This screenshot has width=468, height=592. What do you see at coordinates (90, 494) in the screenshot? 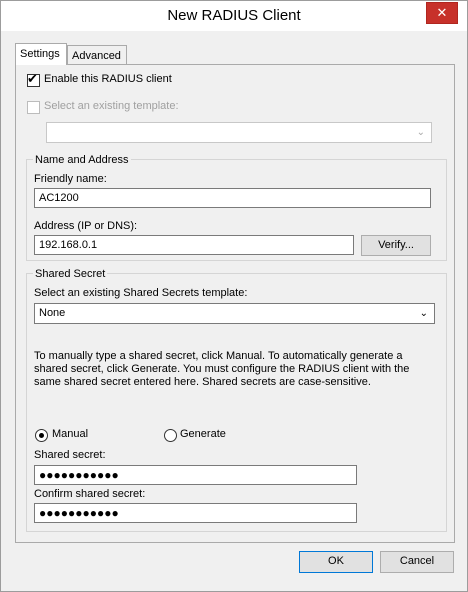
I see `confirm-secret-label: Confirm shared secret:` at bounding box center [90, 494].